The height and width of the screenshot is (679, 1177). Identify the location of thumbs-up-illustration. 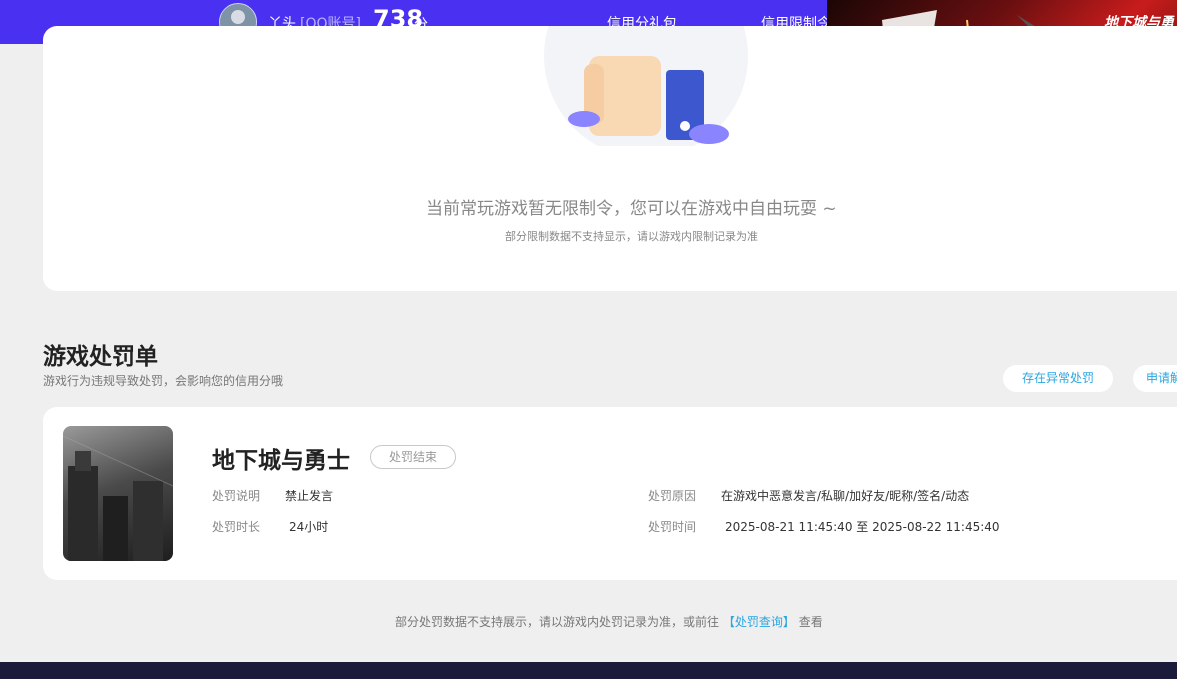
(646, 86).